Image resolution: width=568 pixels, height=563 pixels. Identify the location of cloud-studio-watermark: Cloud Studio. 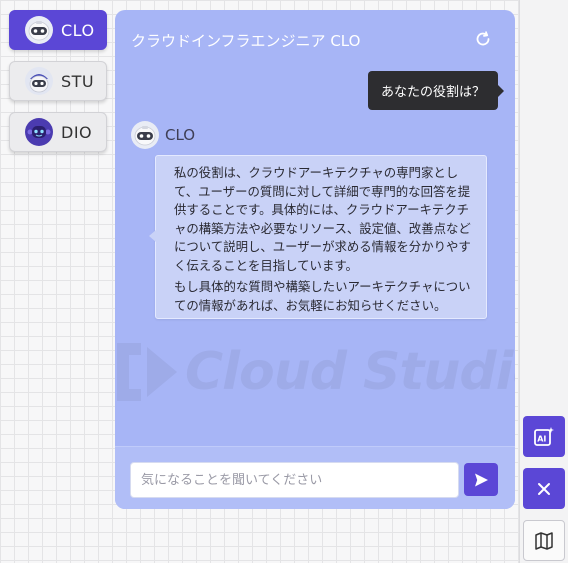
(315, 372).